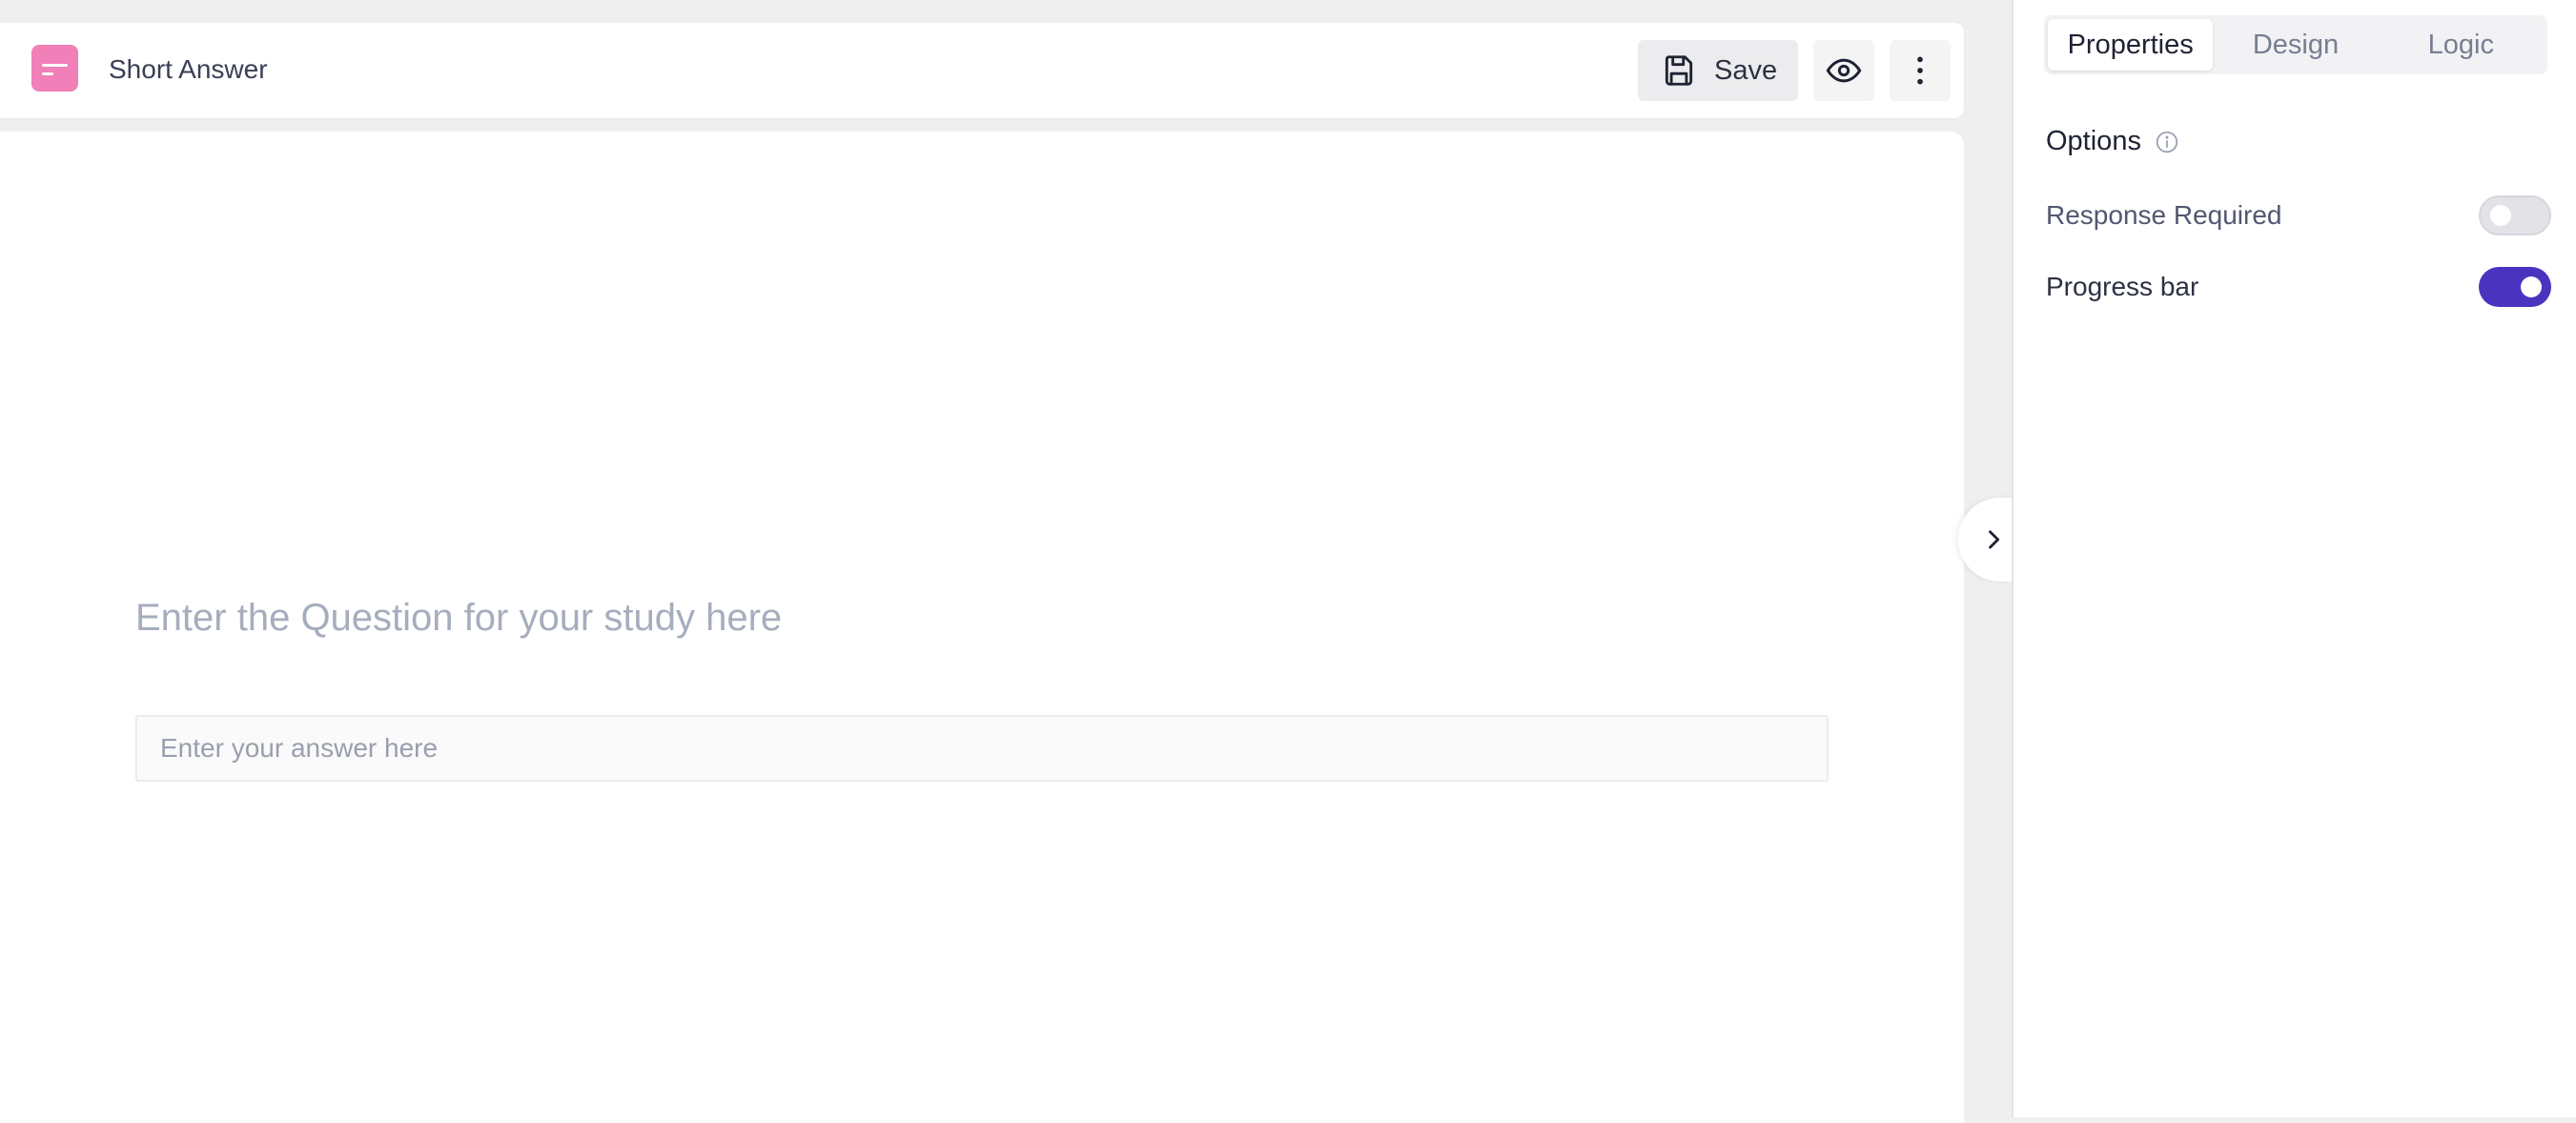 The width and height of the screenshot is (2576, 1123). I want to click on eye-icon, so click(1844, 70).